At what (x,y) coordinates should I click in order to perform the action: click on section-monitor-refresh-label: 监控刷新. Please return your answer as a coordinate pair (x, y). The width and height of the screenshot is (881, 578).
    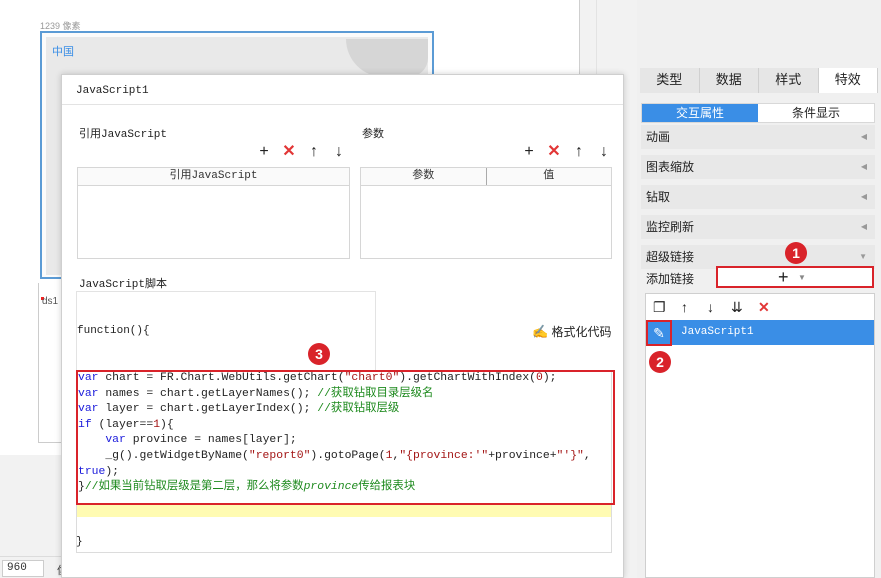
    Looking at the image, I should click on (670, 227).